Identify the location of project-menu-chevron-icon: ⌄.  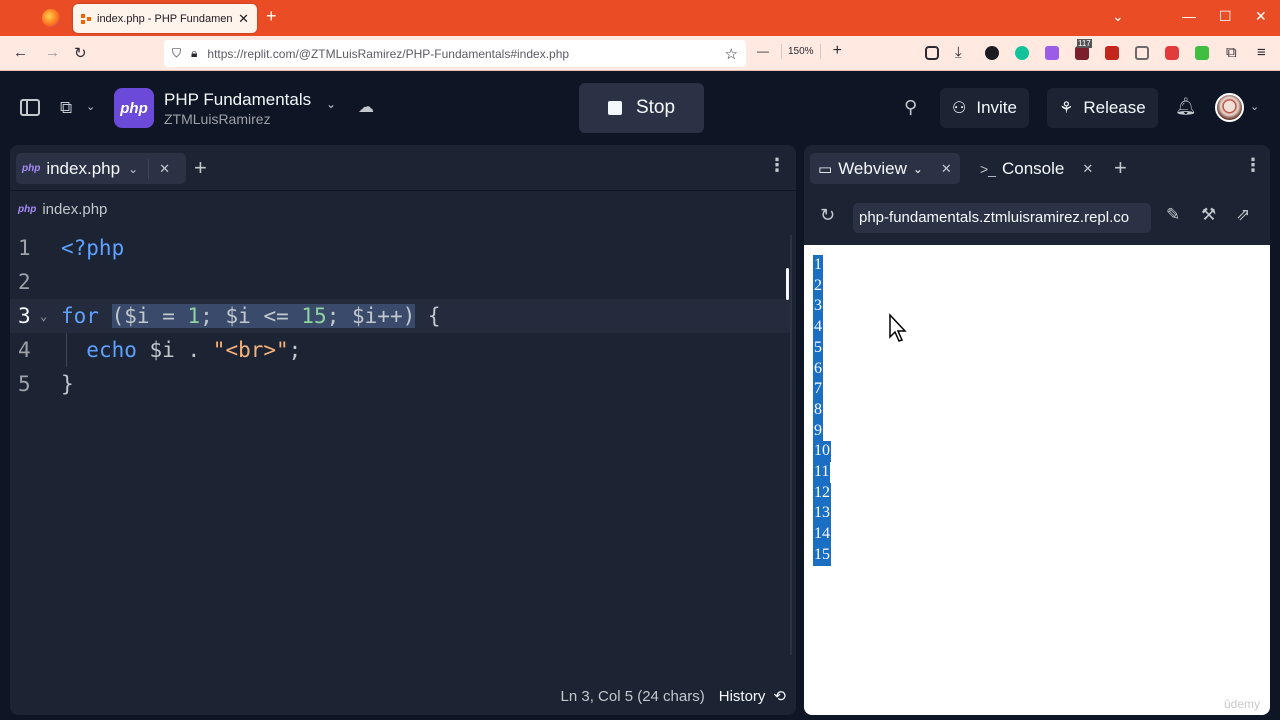
(331, 104).